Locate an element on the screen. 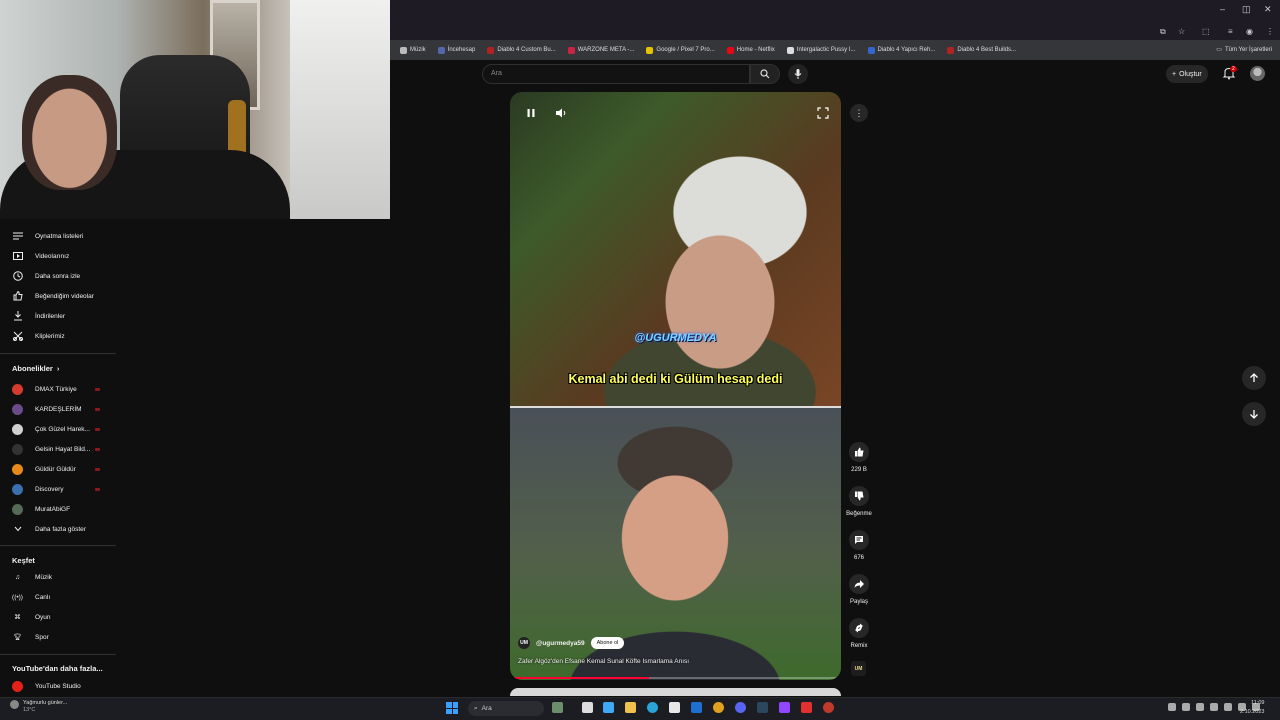 The height and width of the screenshot is (720, 1280). install-icon: ⧉ is located at coordinates (1163, 32).